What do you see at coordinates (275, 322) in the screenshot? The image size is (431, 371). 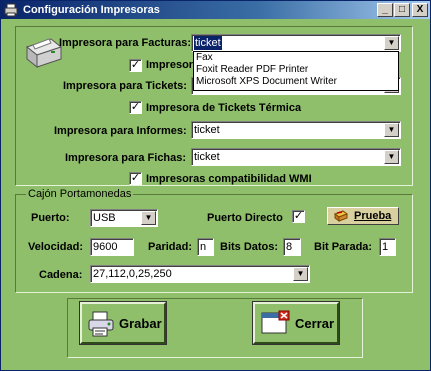 I see `close-window-icon` at bounding box center [275, 322].